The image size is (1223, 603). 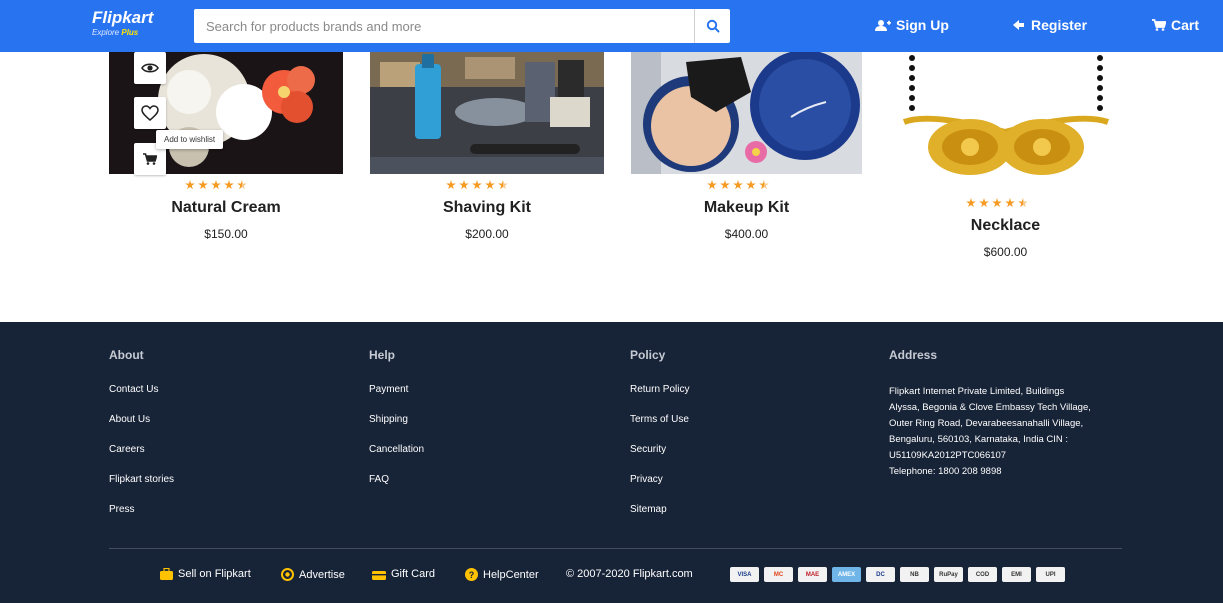 What do you see at coordinates (914, 574) in the screenshot?
I see `payment-netbanking-icon: NB` at bounding box center [914, 574].